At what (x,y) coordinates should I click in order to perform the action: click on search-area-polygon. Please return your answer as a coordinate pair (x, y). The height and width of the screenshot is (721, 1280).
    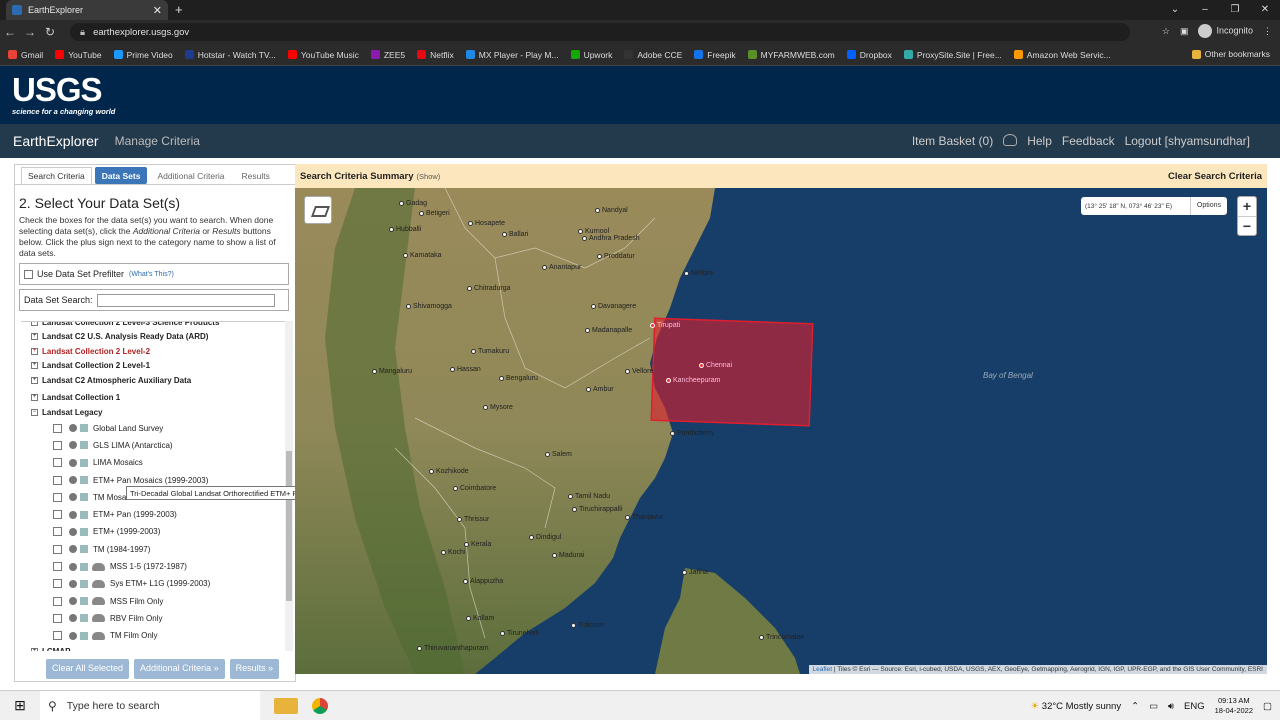
    Looking at the image, I should click on (732, 372).